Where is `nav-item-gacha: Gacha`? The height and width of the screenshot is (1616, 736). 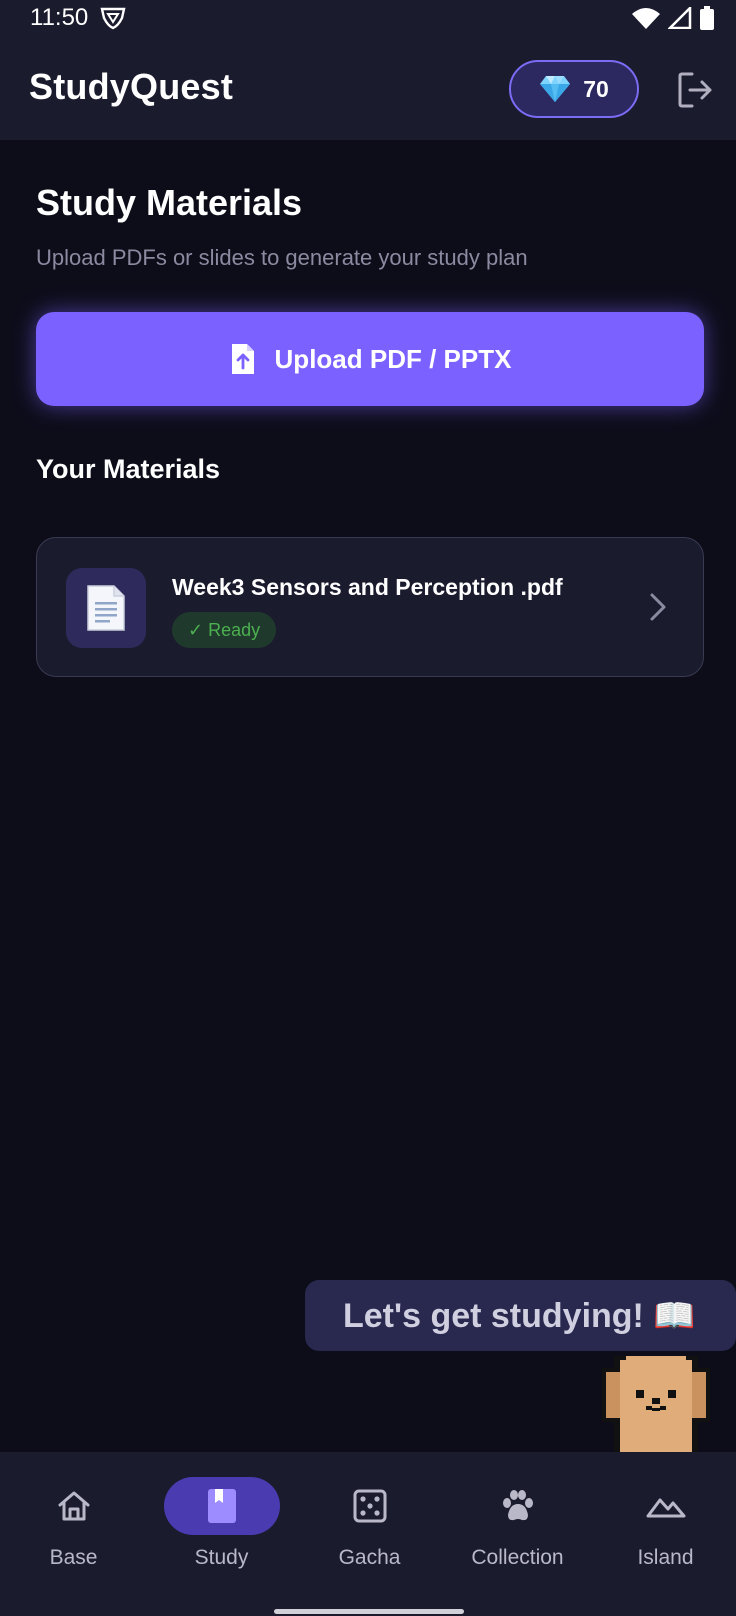 nav-item-gacha: Gacha is located at coordinates (369, 1522).